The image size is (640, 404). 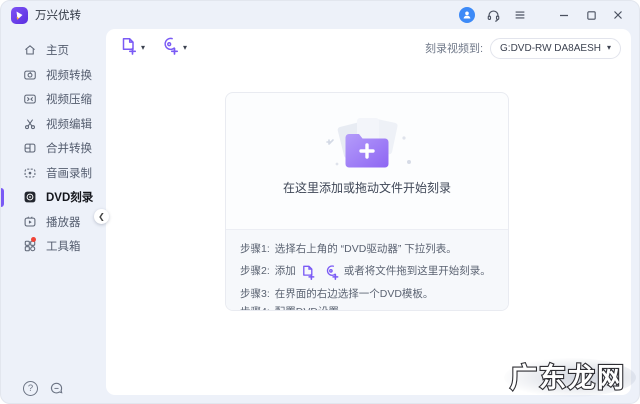 I want to click on sidebar-item-toolbox: 工具箱, so click(x=53, y=246).